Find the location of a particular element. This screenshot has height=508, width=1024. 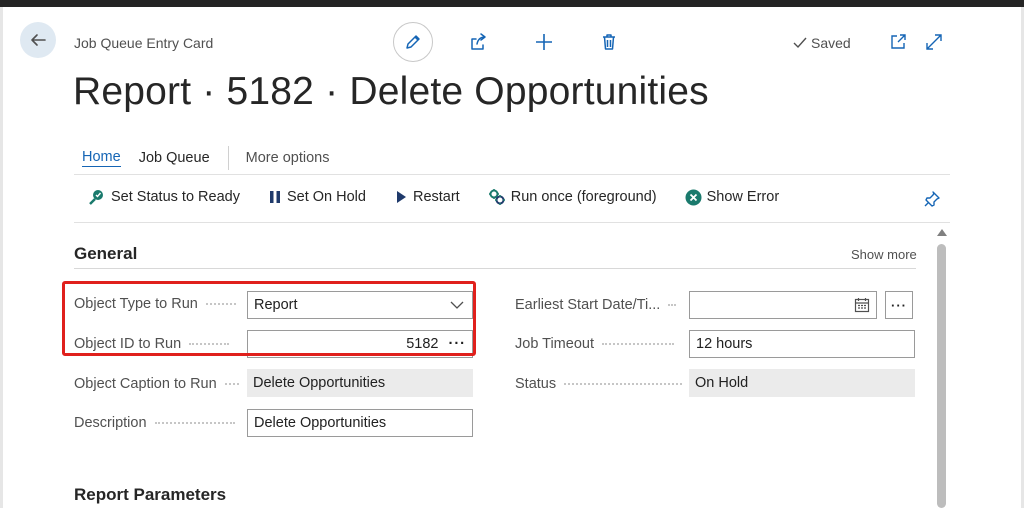

set-status-ready-action: Set Status to Ready is located at coordinates (164, 197).